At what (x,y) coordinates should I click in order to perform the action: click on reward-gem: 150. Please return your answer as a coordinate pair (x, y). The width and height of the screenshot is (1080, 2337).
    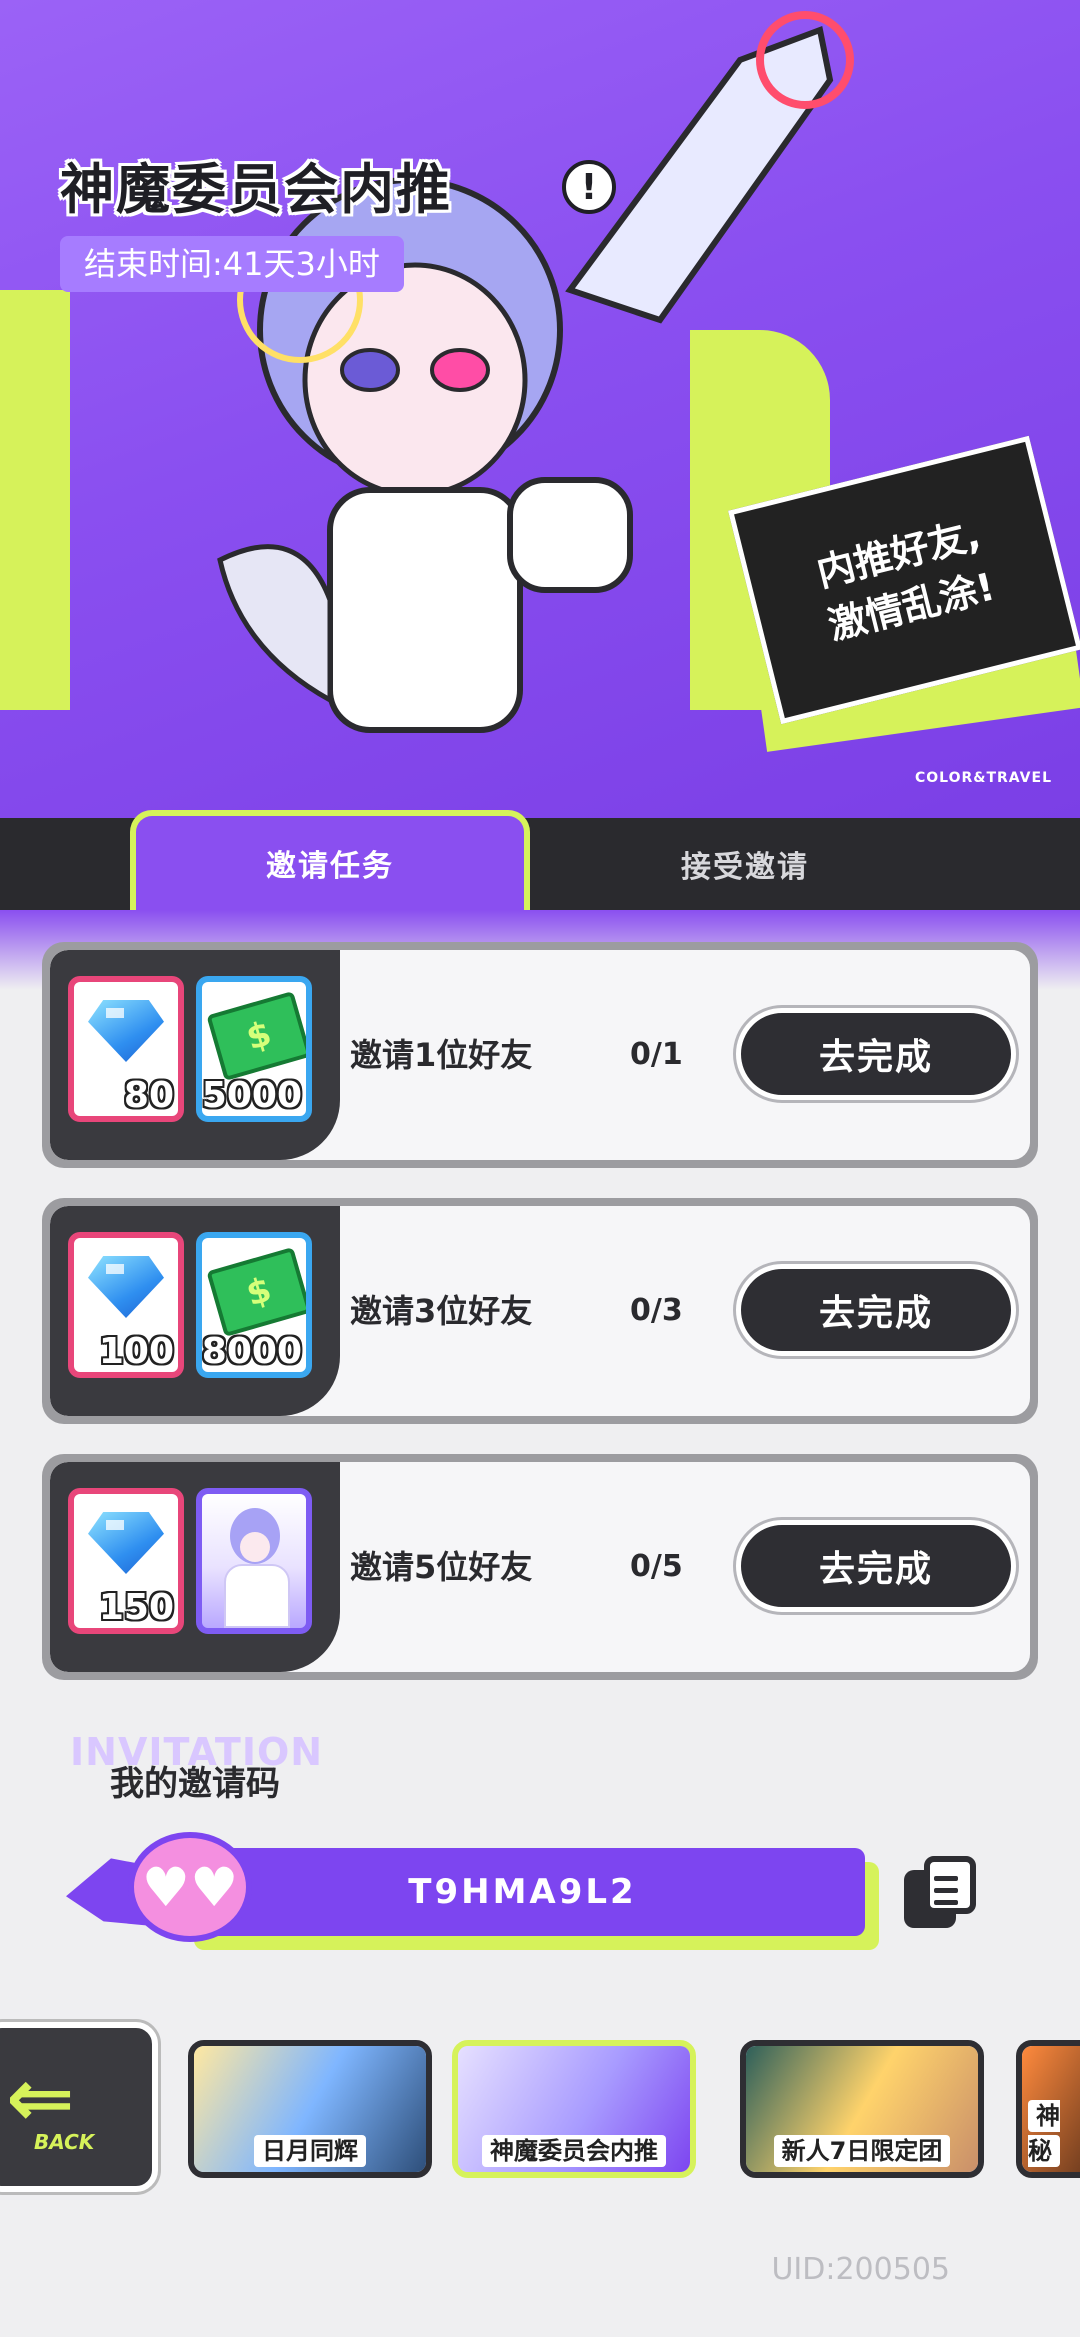
    Looking at the image, I should click on (126, 1561).